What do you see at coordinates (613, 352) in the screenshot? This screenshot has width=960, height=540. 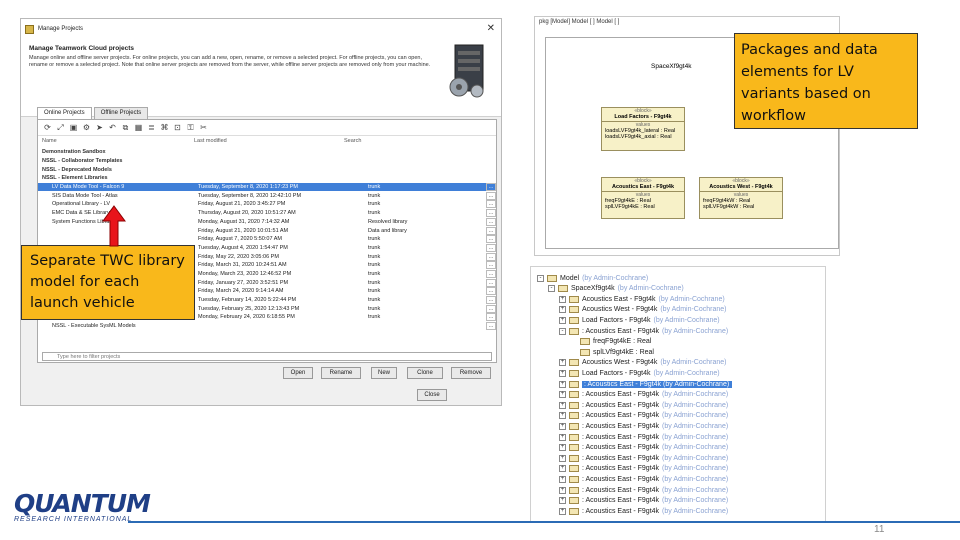 I see `tree-node: splLVf9gt4kE : Real` at bounding box center [613, 352].